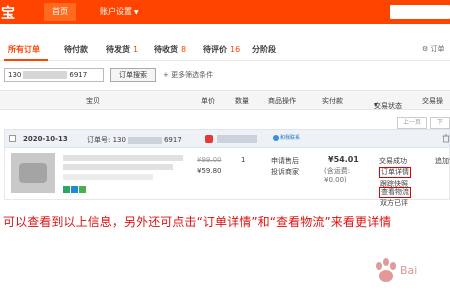 The image size is (450, 300). What do you see at coordinates (337, 171) in the screenshot?
I see `shipping-fee-label: (含运费:` at bounding box center [337, 171].